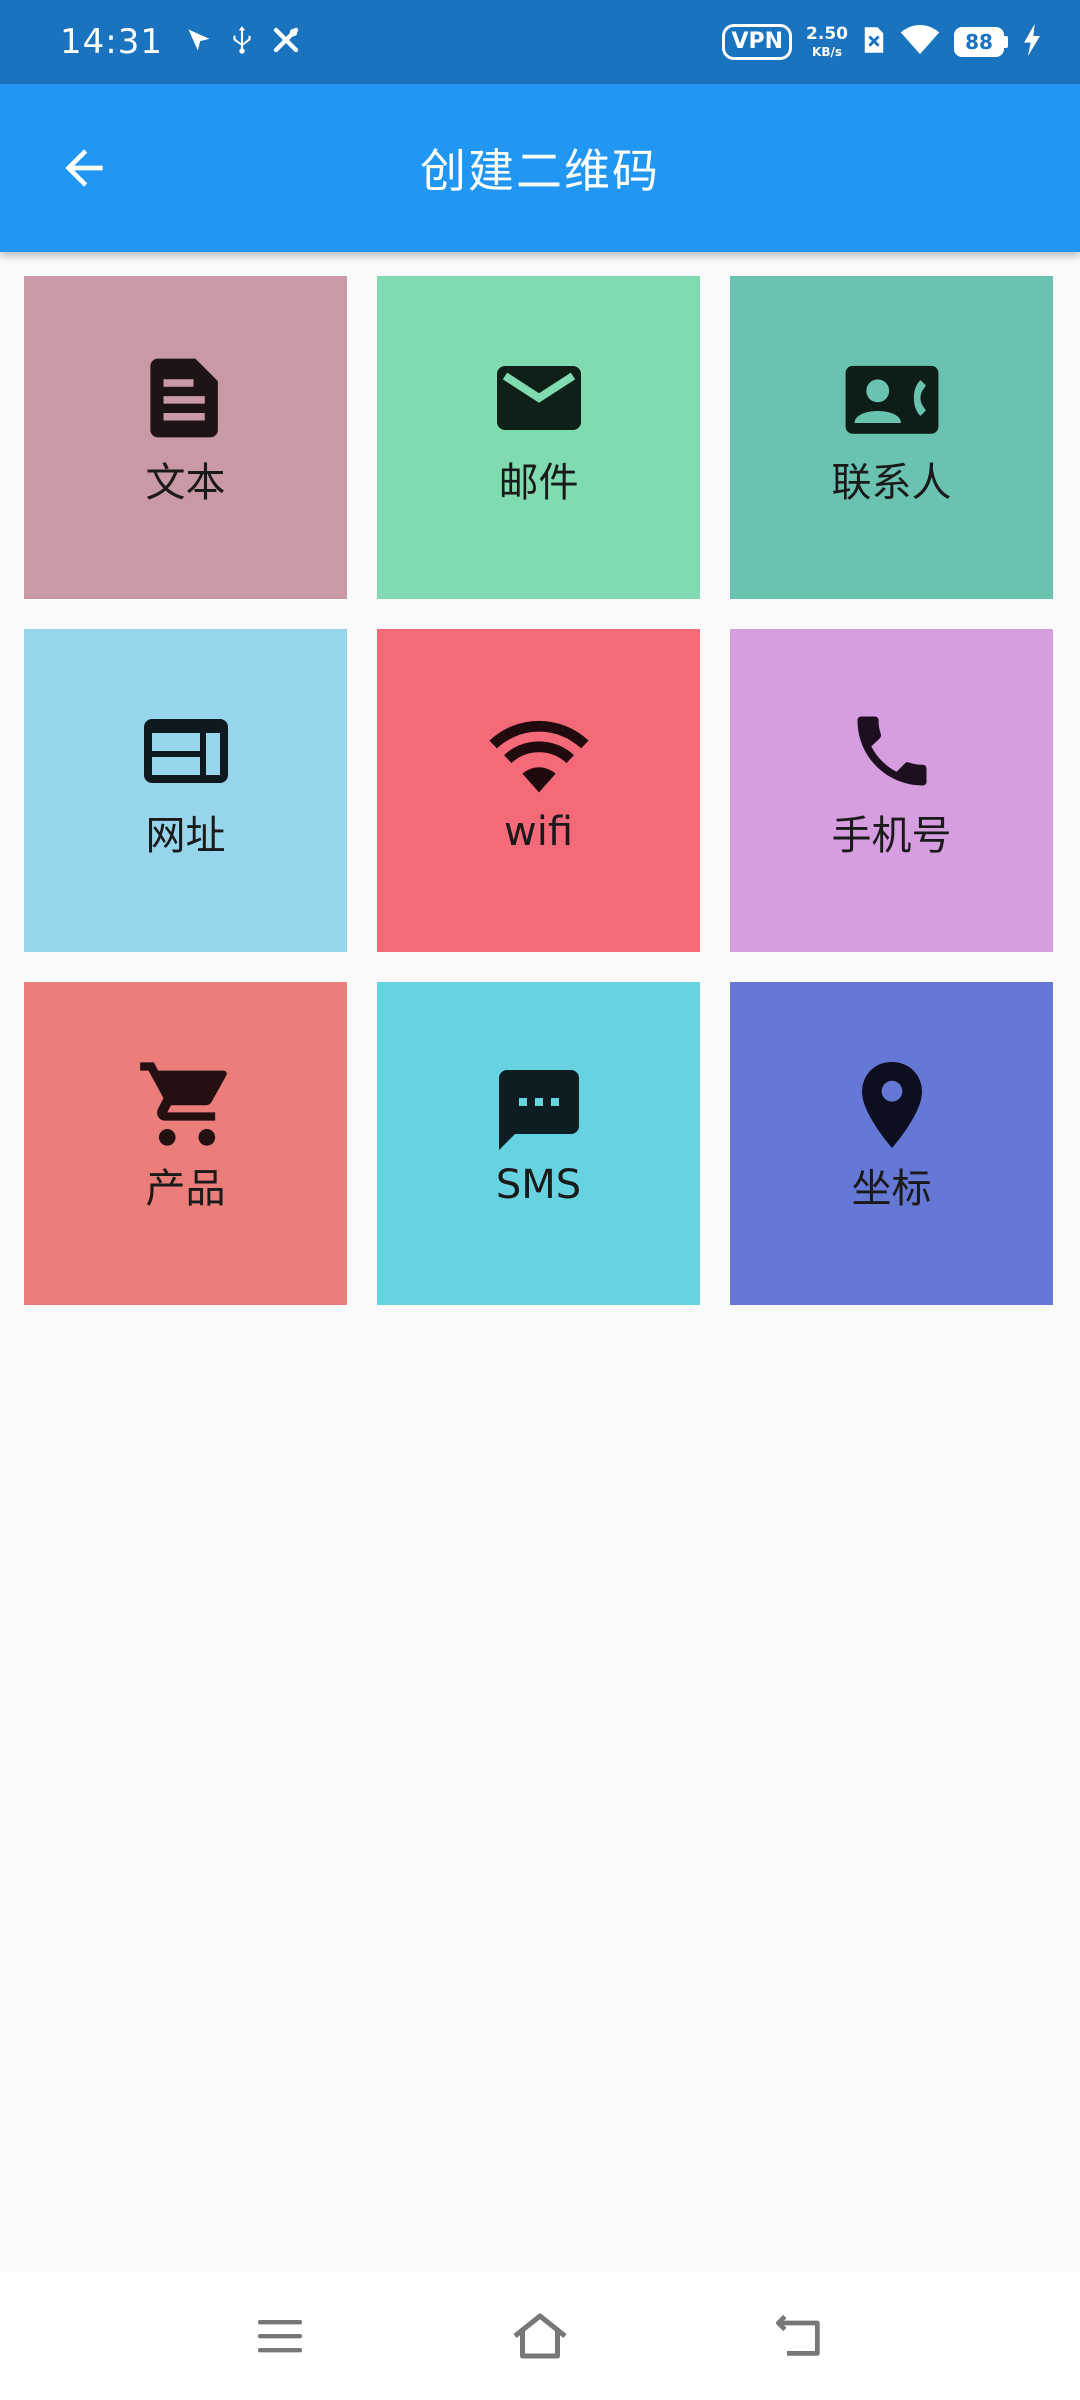  I want to click on tile-url: 网址, so click(185, 790).